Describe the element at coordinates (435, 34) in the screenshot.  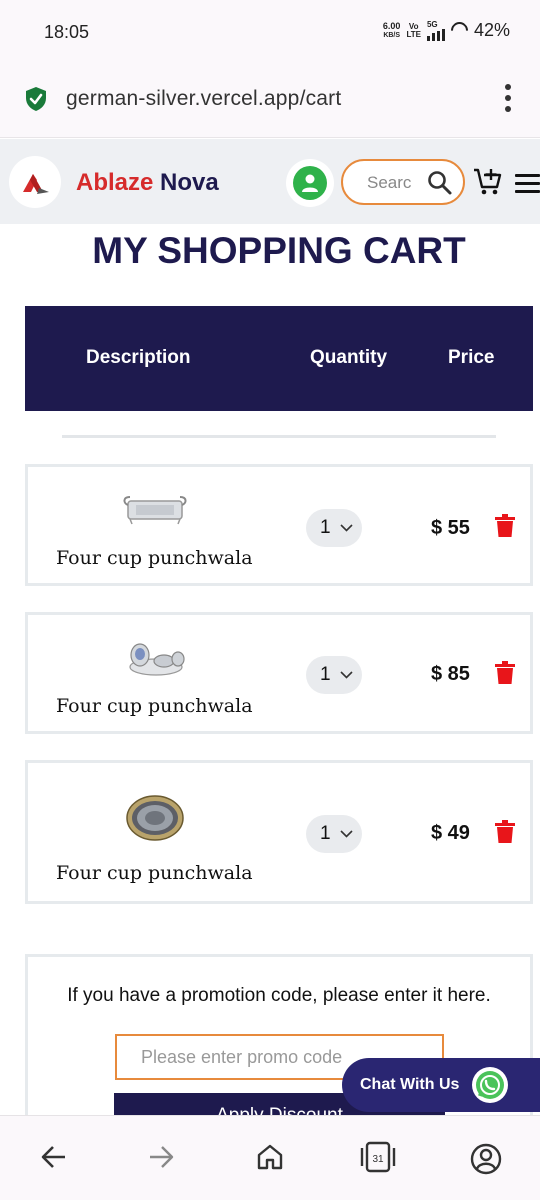
I see `signal-icon` at that location.